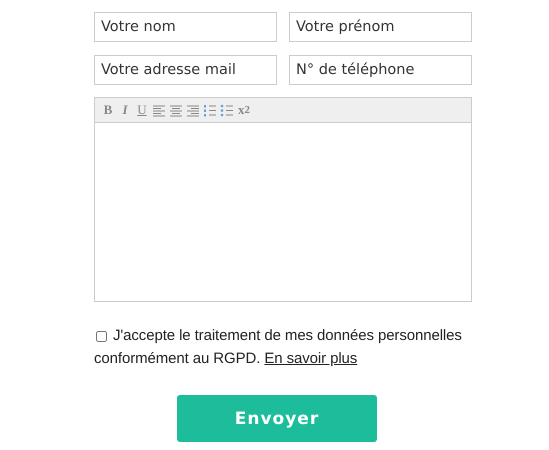  What do you see at coordinates (142, 110) in the screenshot?
I see `format-button: U` at bounding box center [142, 110].